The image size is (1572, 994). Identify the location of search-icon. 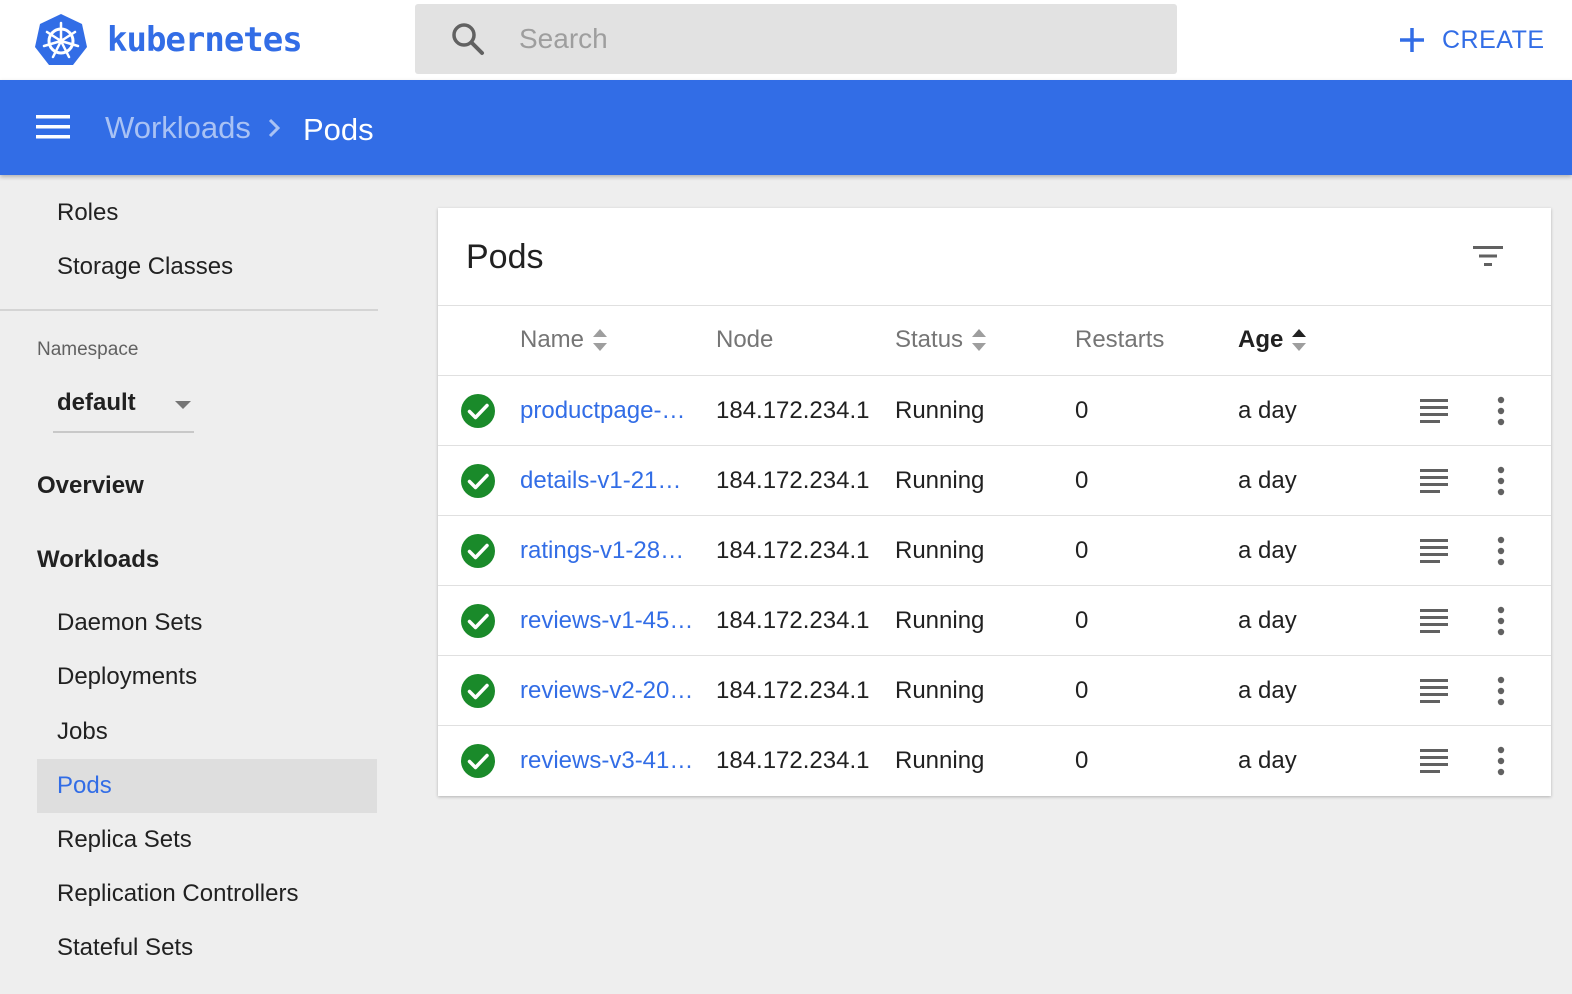
(468, 39).